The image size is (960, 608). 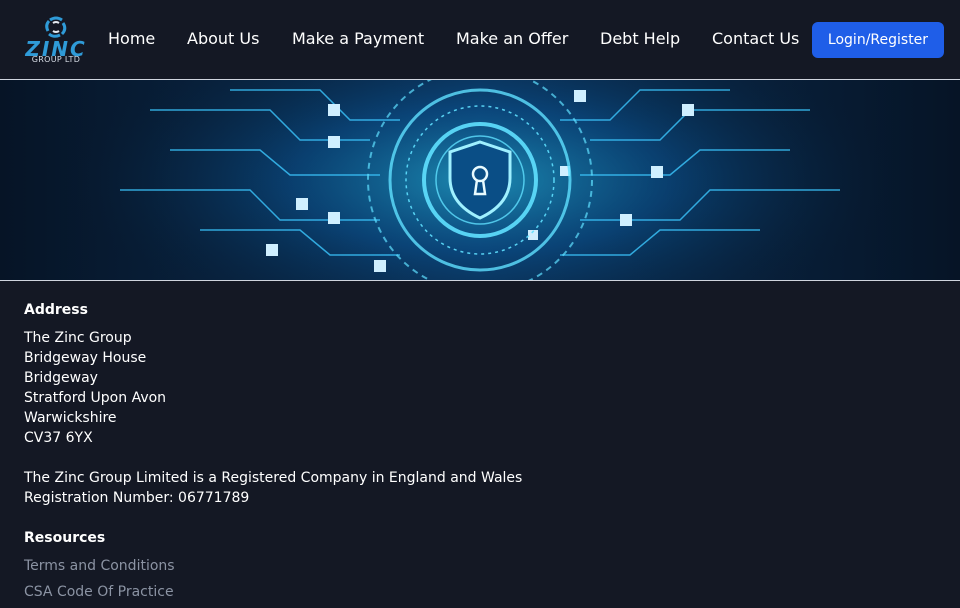 What do you see at coordinates (640, 39) in the screenshot?
I see `nav-debt-help: Debt Help` at bounding box center [640, 39].